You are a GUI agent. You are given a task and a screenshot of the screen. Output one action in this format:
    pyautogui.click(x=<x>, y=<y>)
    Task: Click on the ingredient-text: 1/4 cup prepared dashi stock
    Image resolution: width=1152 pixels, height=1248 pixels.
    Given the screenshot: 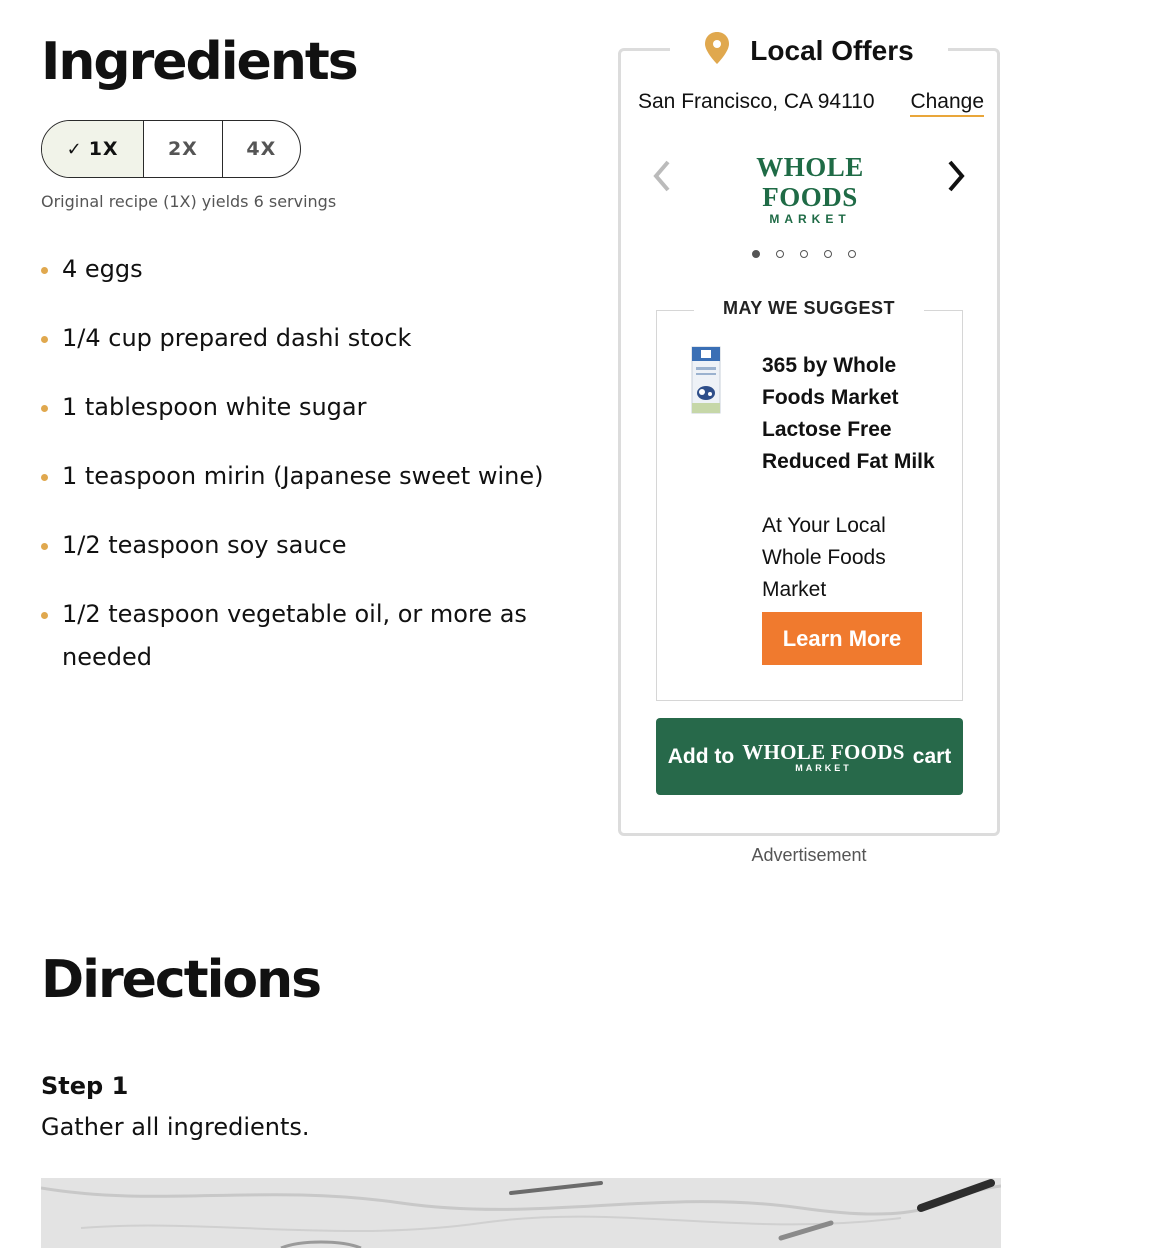 What is the action you would take?
    pyautogui.click(x=237, y=338)
    